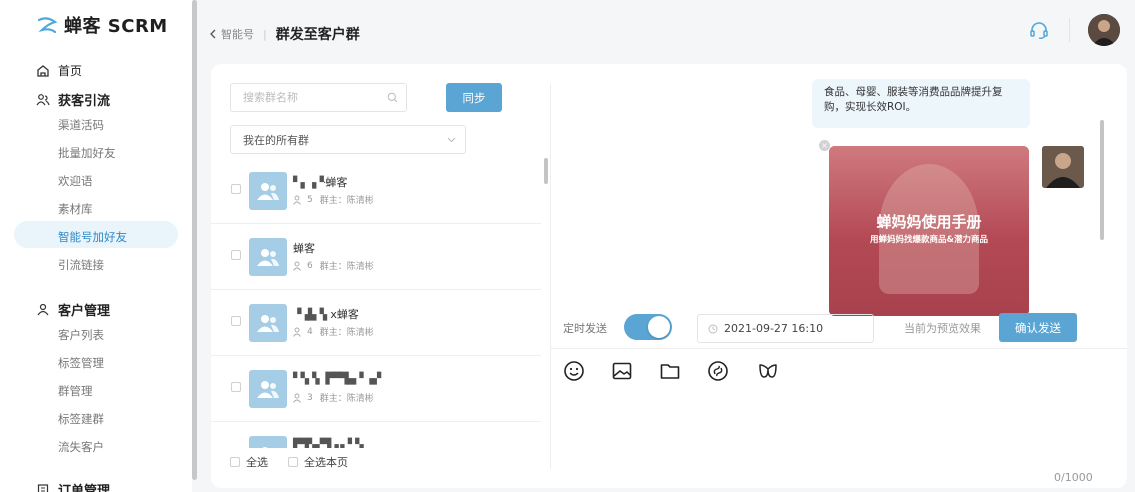 Image resolution: width=1135 pixels, height=492 pixels. I want to click on emoji-icon, so click(574, 371).